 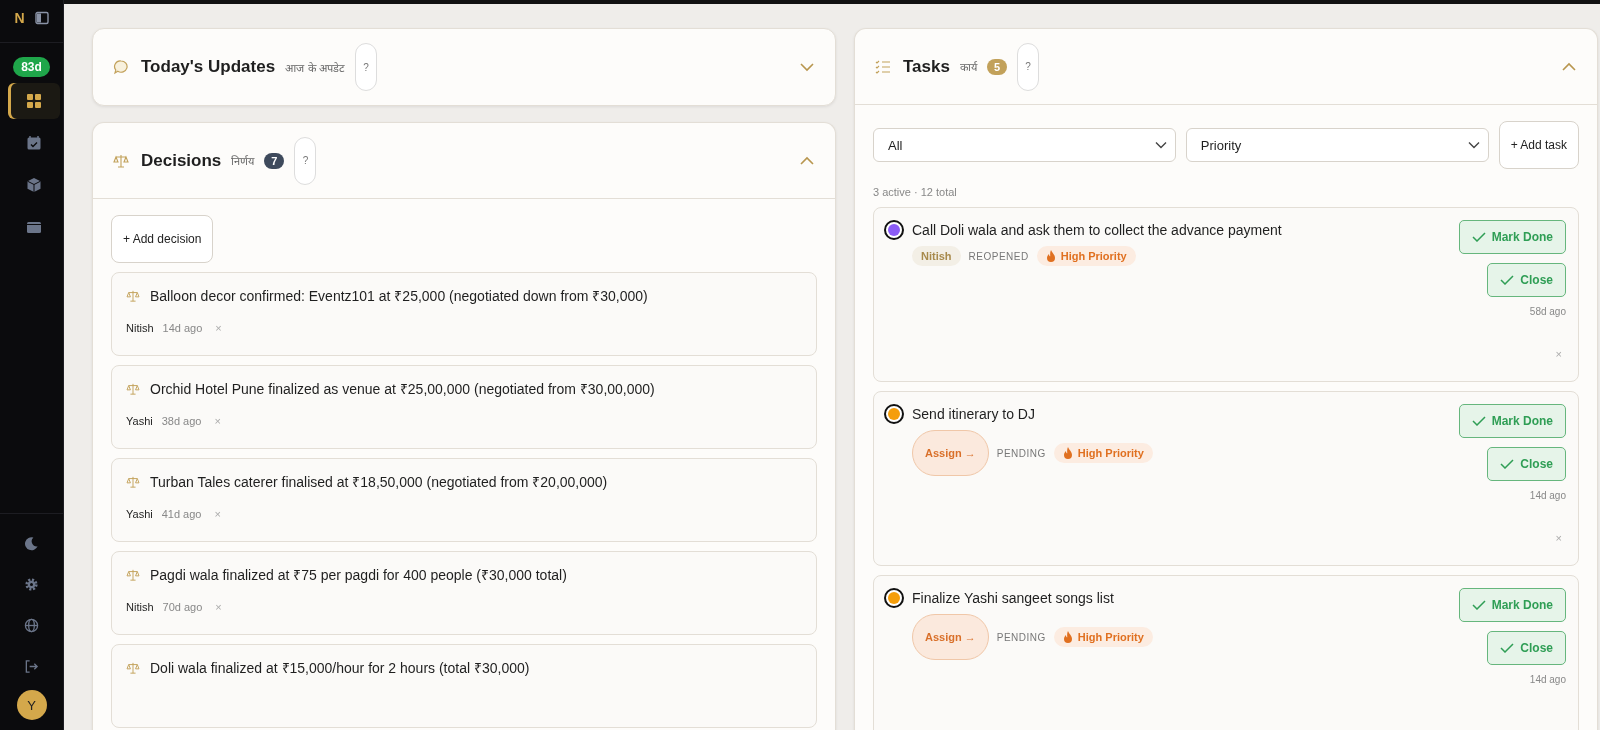 I want to click on box-icon, so click(x=33, y=185).